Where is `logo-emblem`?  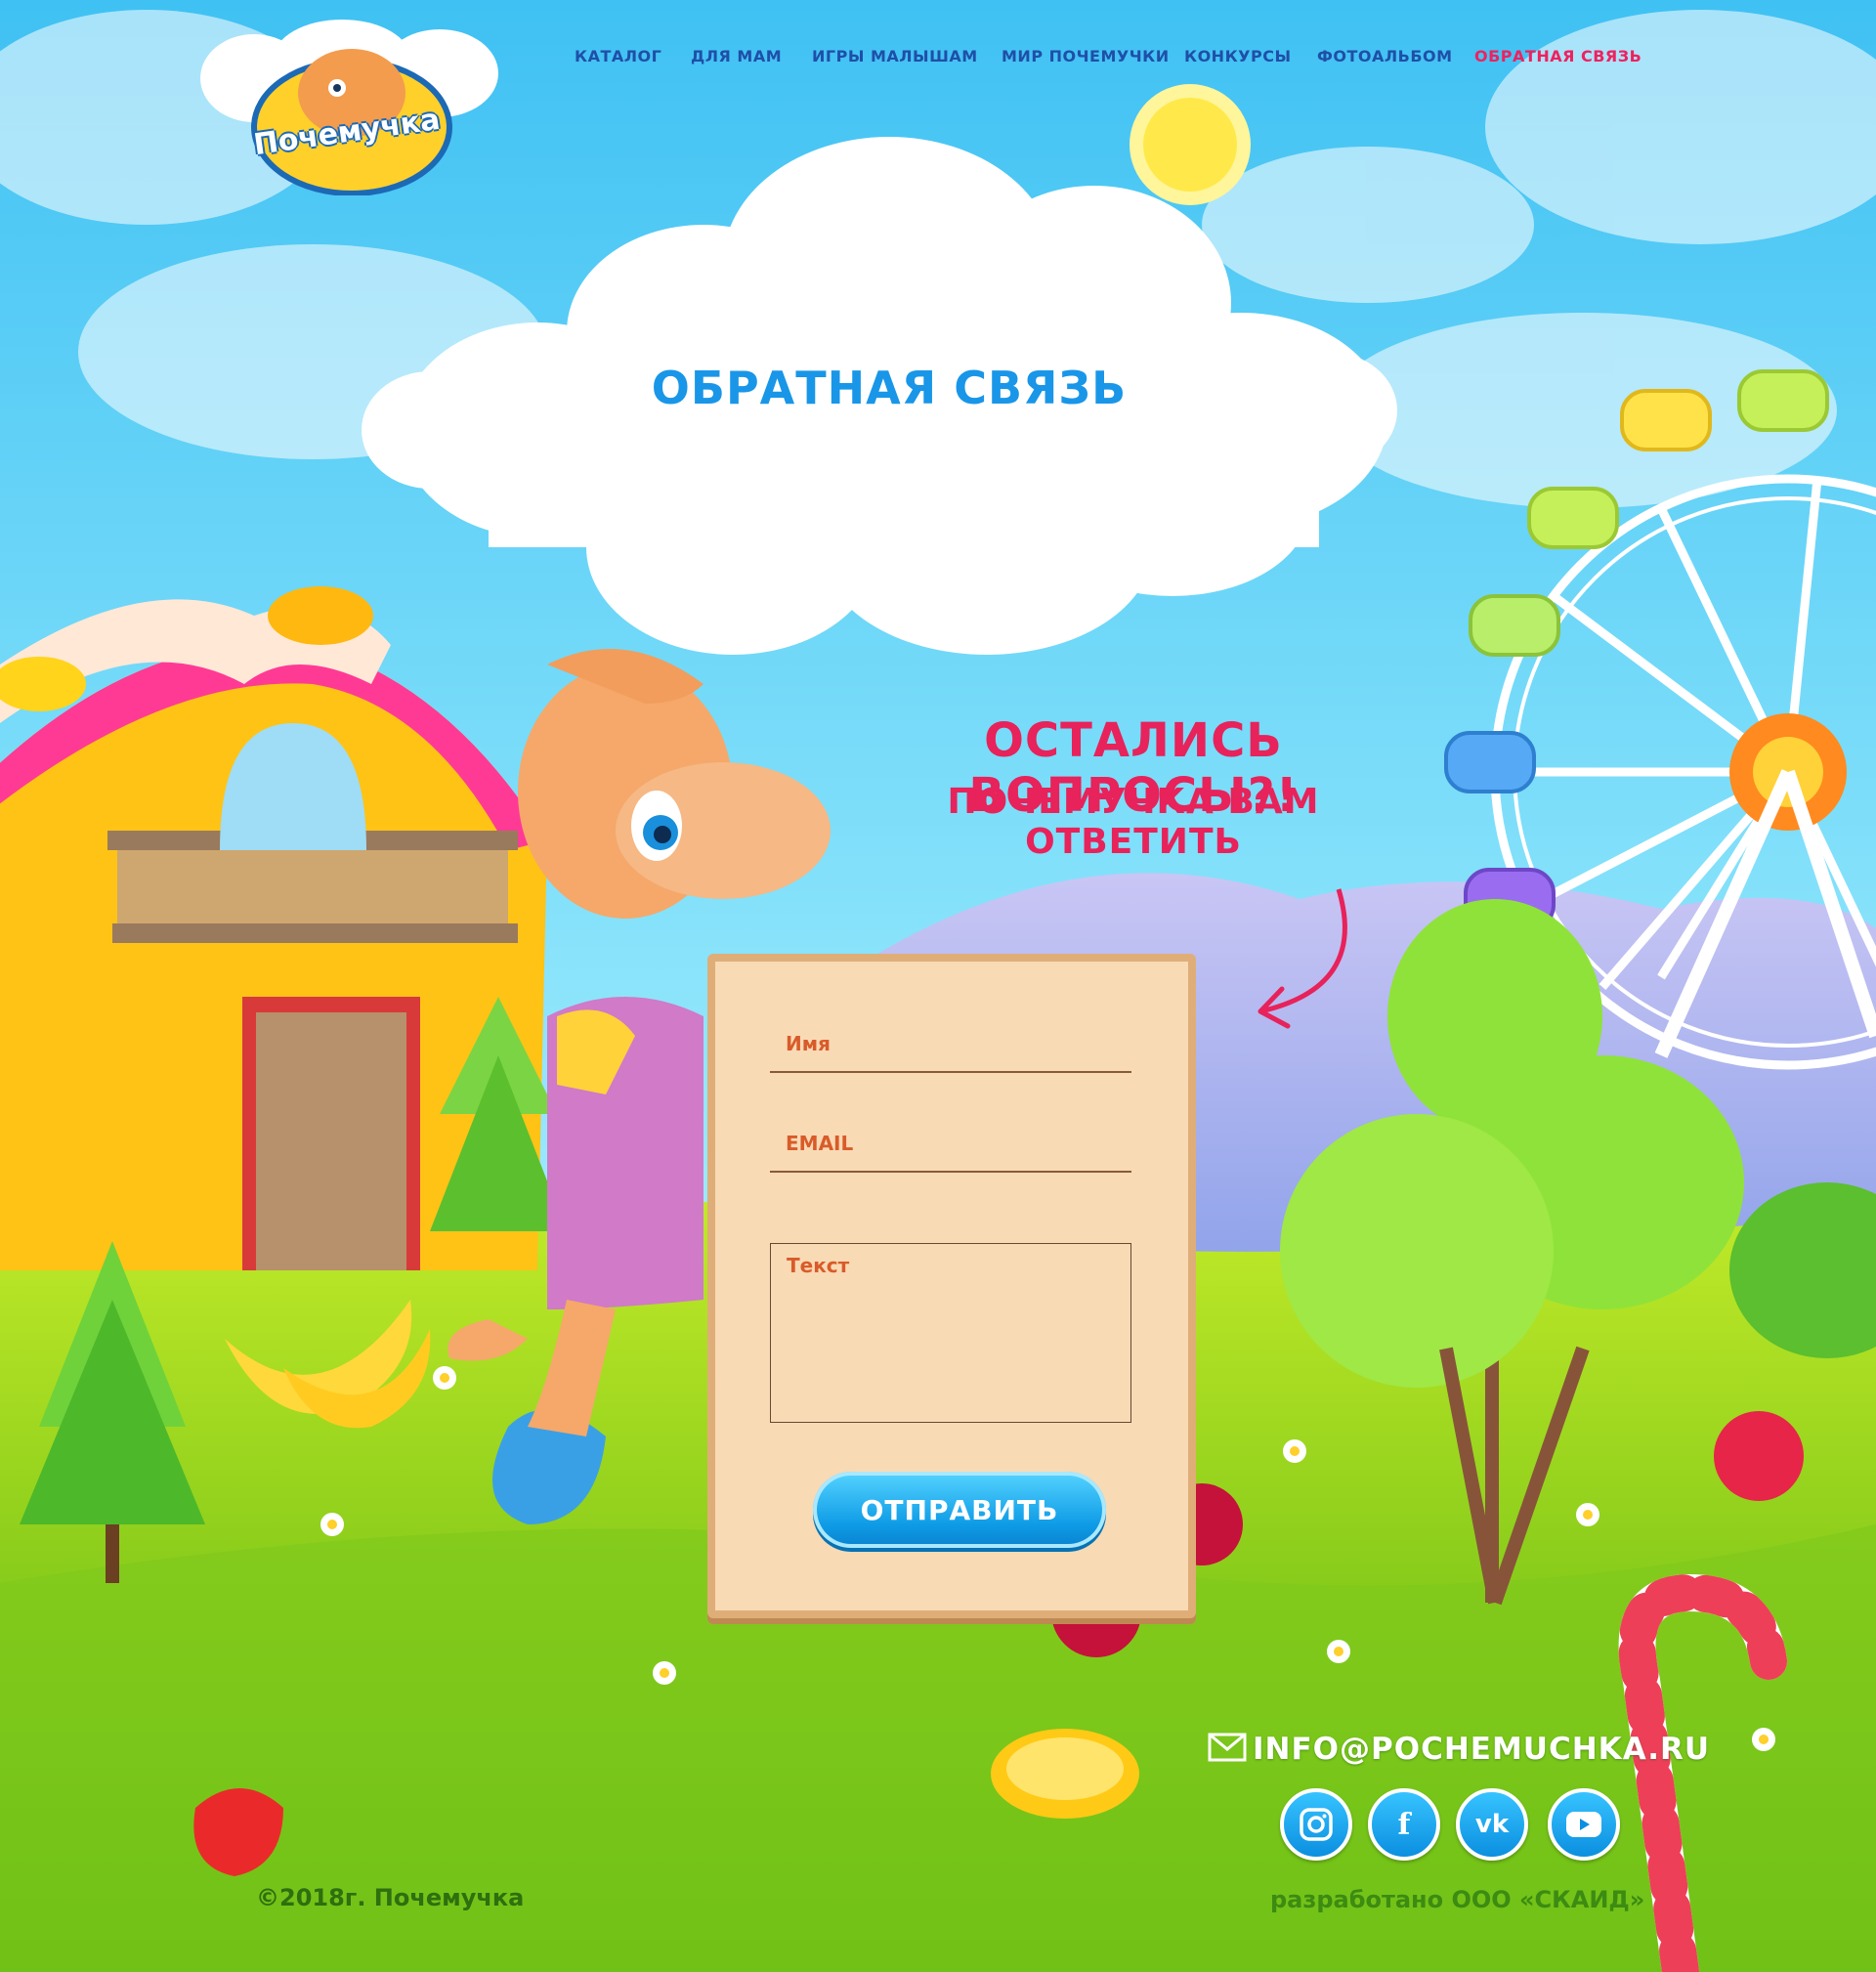 logo-emblem is located at coordinates (349, 108).